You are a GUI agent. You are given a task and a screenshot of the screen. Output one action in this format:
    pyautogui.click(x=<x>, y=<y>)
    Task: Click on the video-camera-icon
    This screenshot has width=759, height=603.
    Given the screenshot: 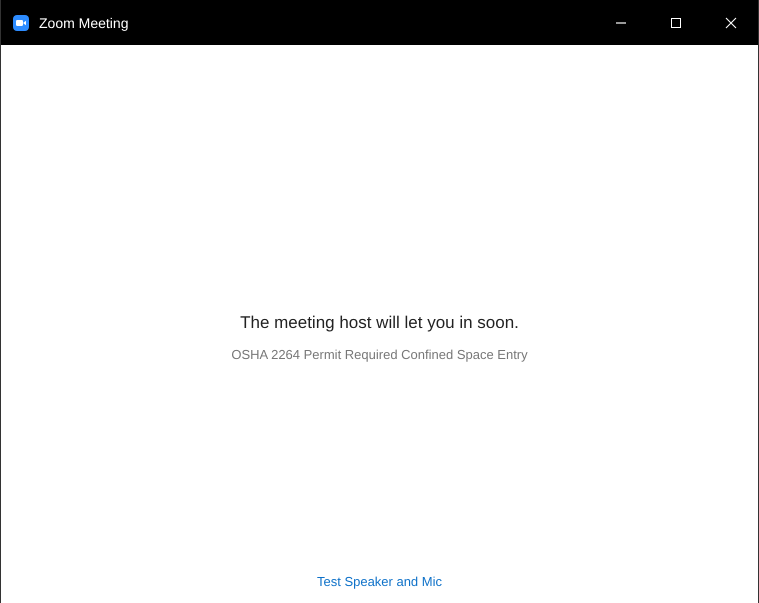 What is the action you would take?
    pyautogui.click(x=21, y=22)
    